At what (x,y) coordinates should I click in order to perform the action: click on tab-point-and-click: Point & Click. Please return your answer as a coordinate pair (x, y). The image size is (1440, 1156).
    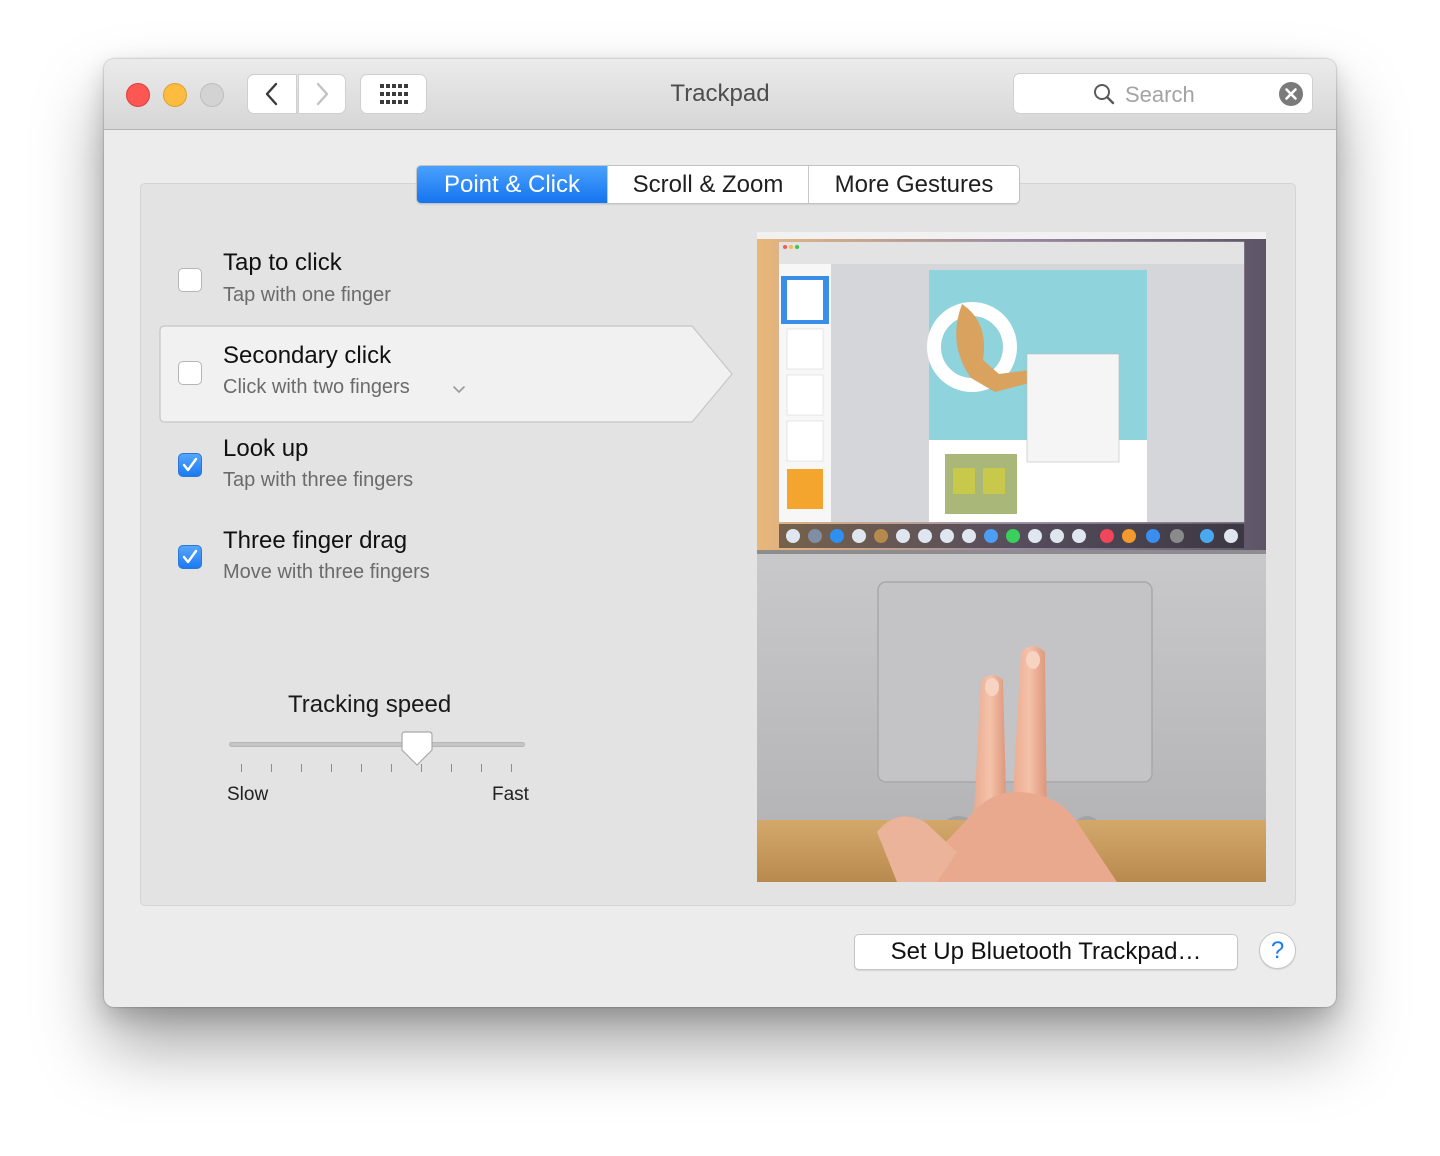
    Looking at the image, I should click on (512, 184).